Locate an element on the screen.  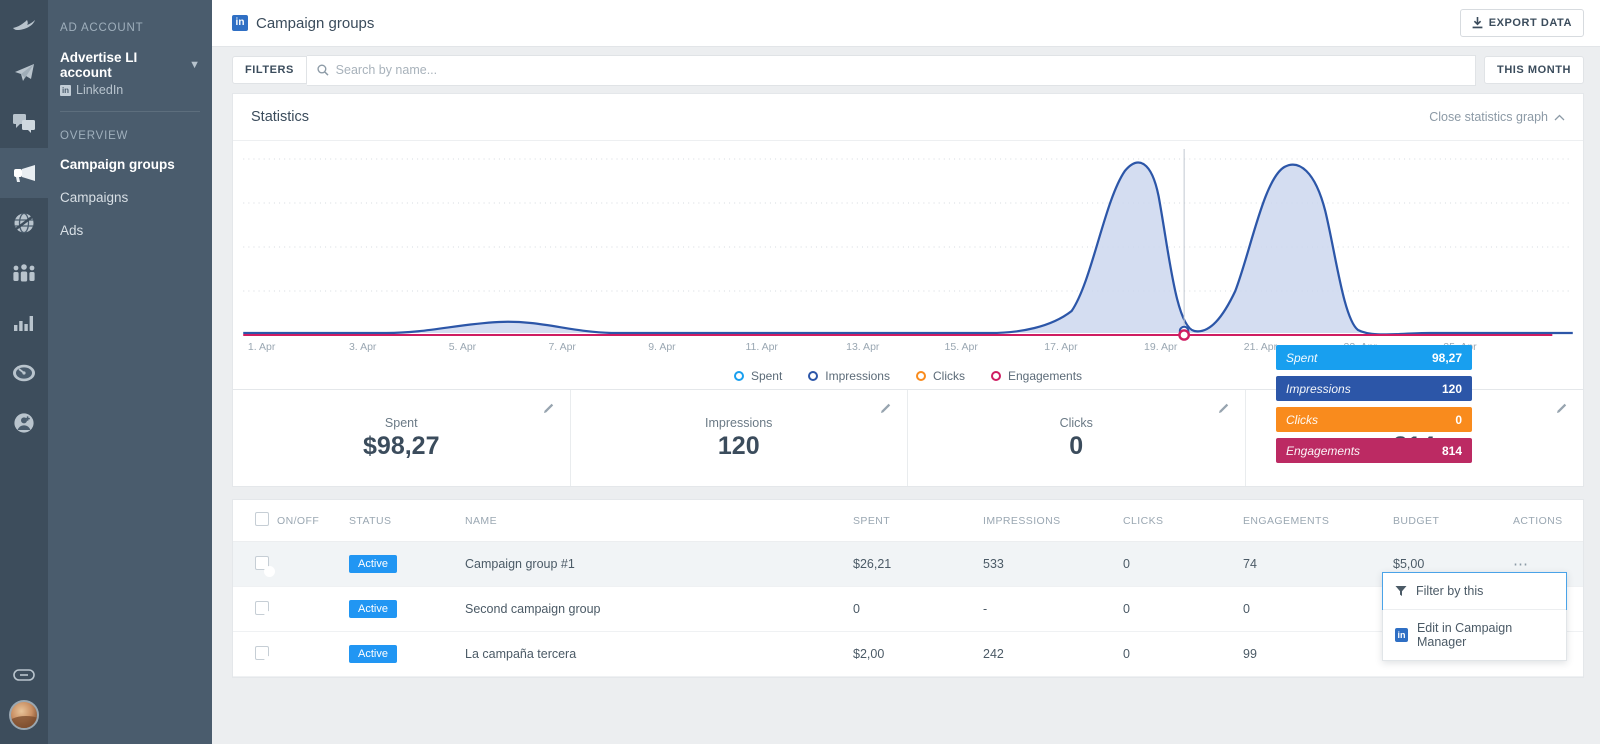
funnel-icon is located at coordinates (1401, 591).